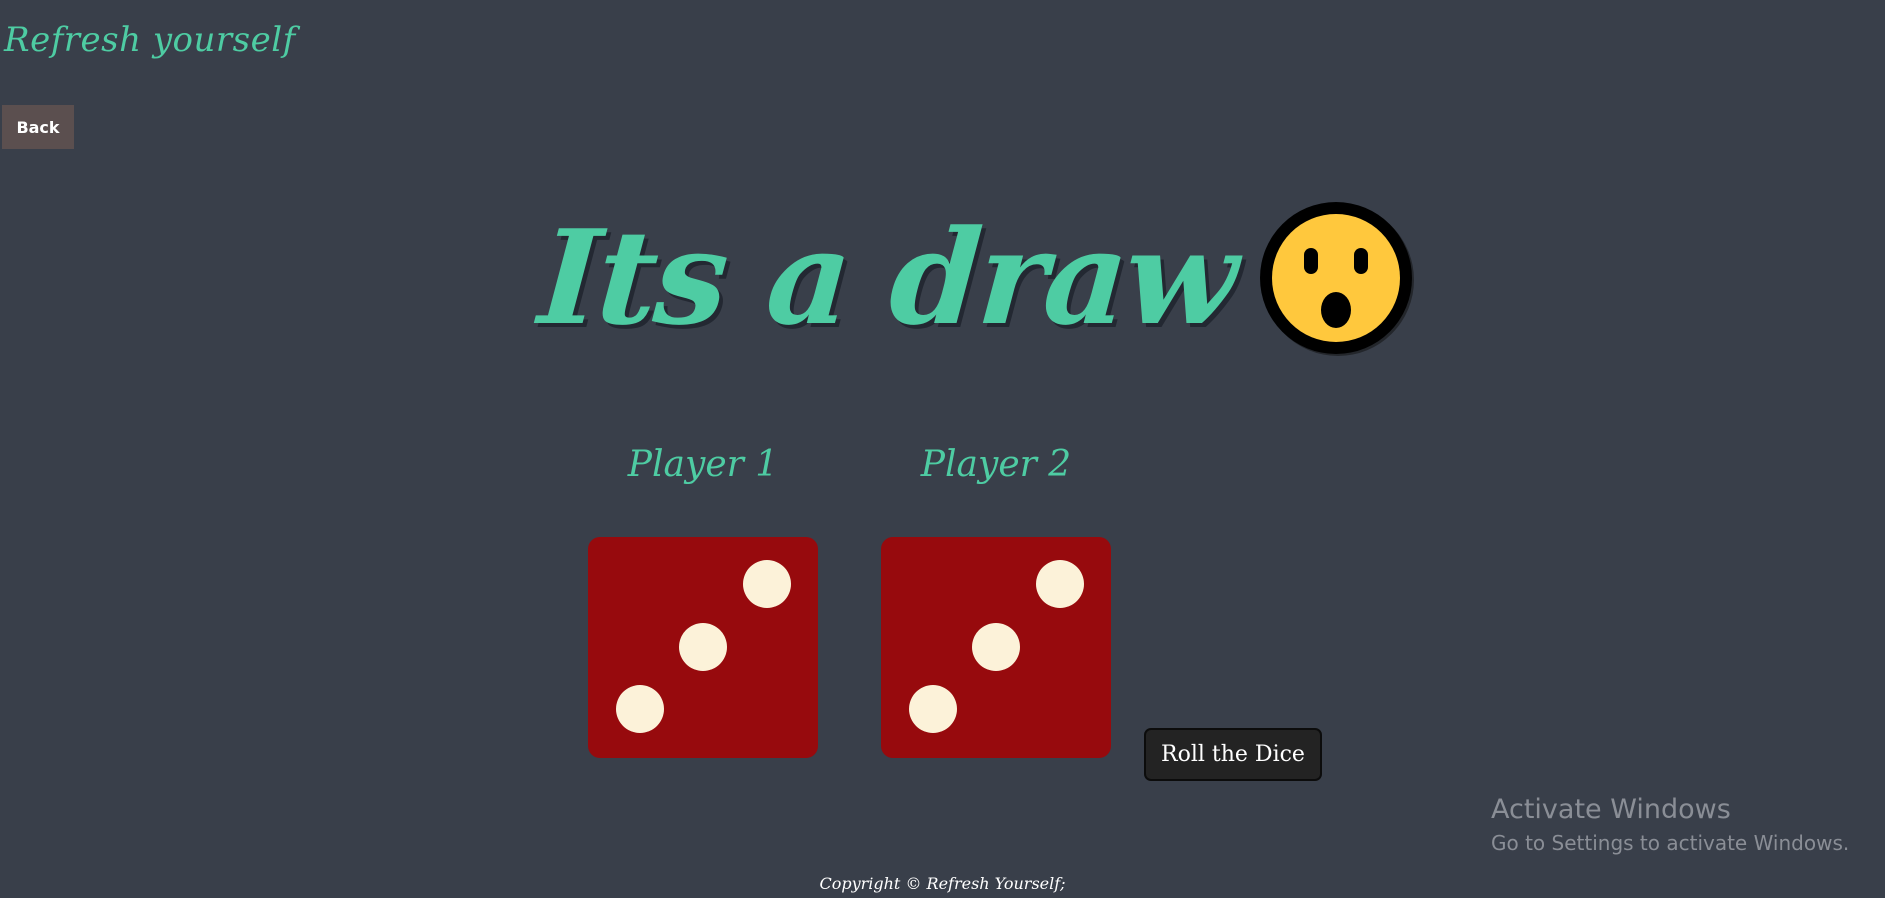 The height and width of the screenshot is (898, 1885). Describe the element at coordinates (703, 464) in the screenshot. I see `player-1-label: Player 1` at that location.